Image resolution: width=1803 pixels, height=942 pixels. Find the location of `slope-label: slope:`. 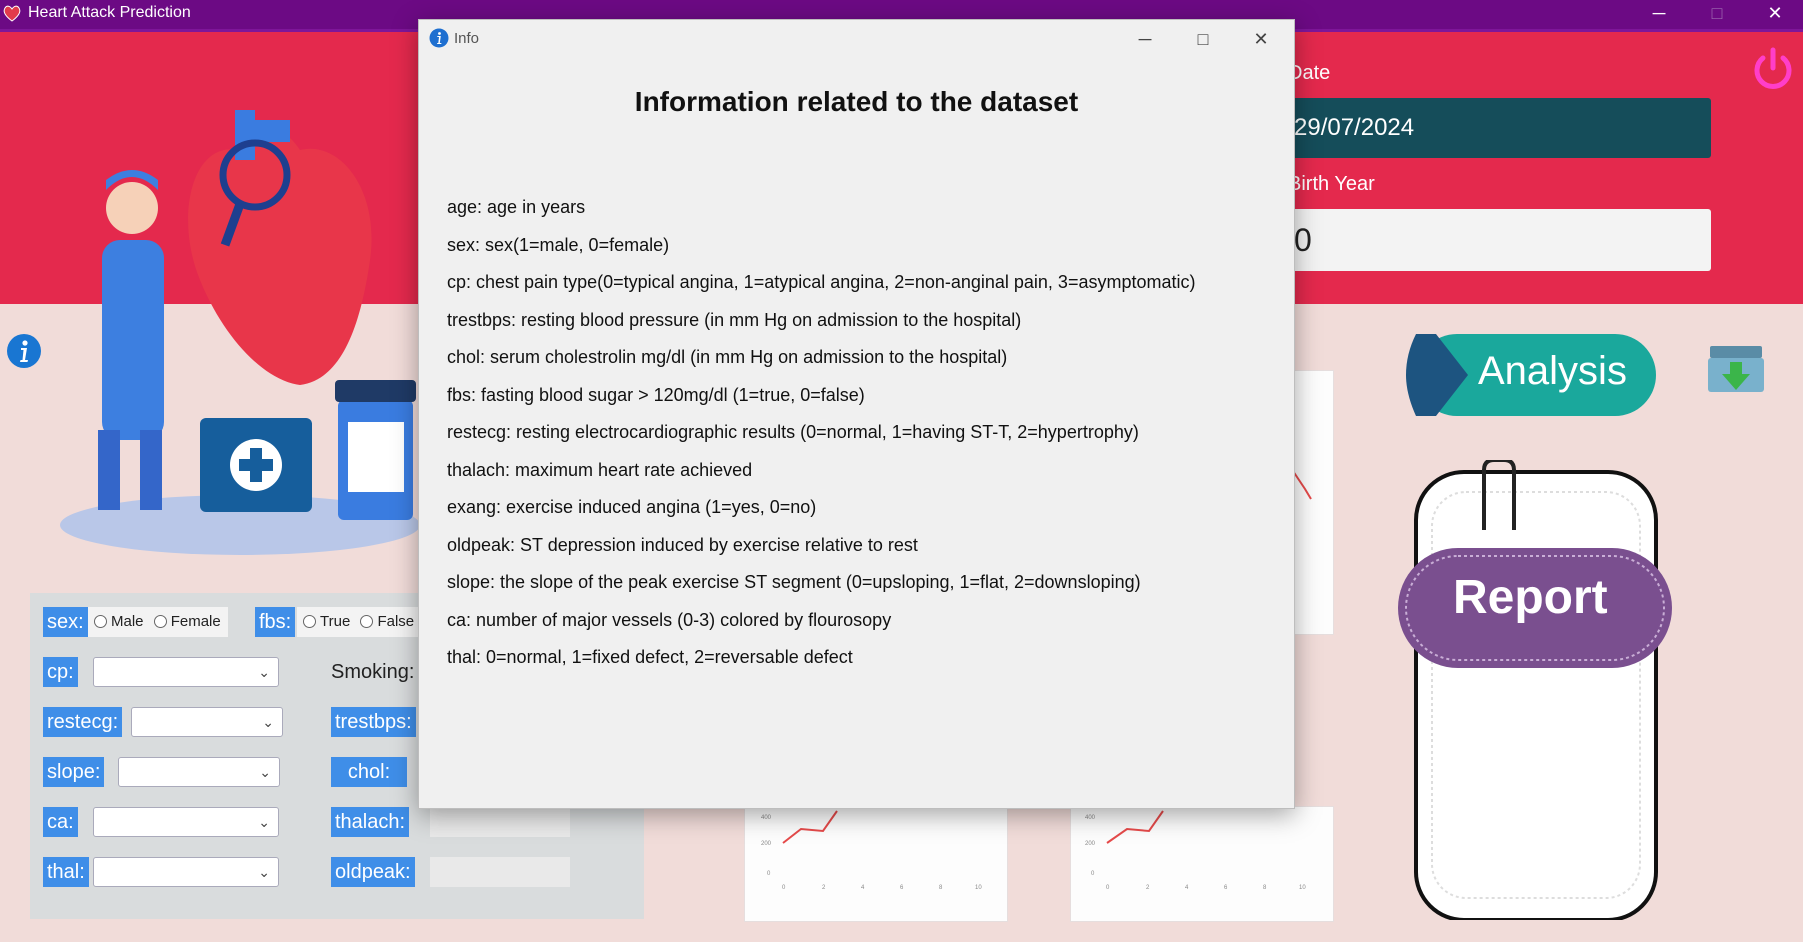

slope-label: slope: is located at coordinates (74, 772).